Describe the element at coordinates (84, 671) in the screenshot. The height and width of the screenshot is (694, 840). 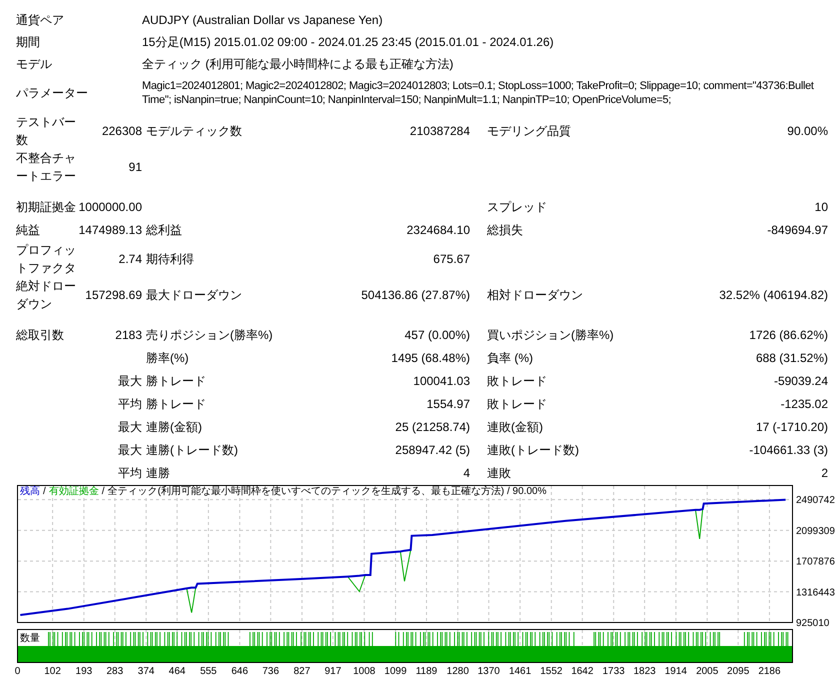
I see `x-tick-label: 193` at that location.